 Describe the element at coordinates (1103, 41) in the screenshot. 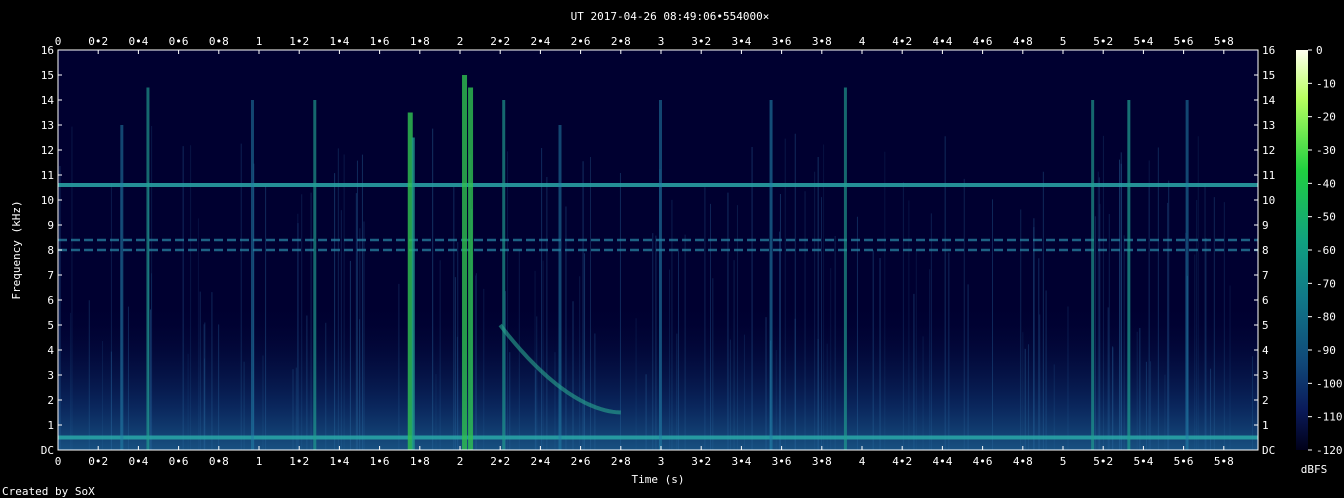

I see `x-tick-label: 5•2` at that location.